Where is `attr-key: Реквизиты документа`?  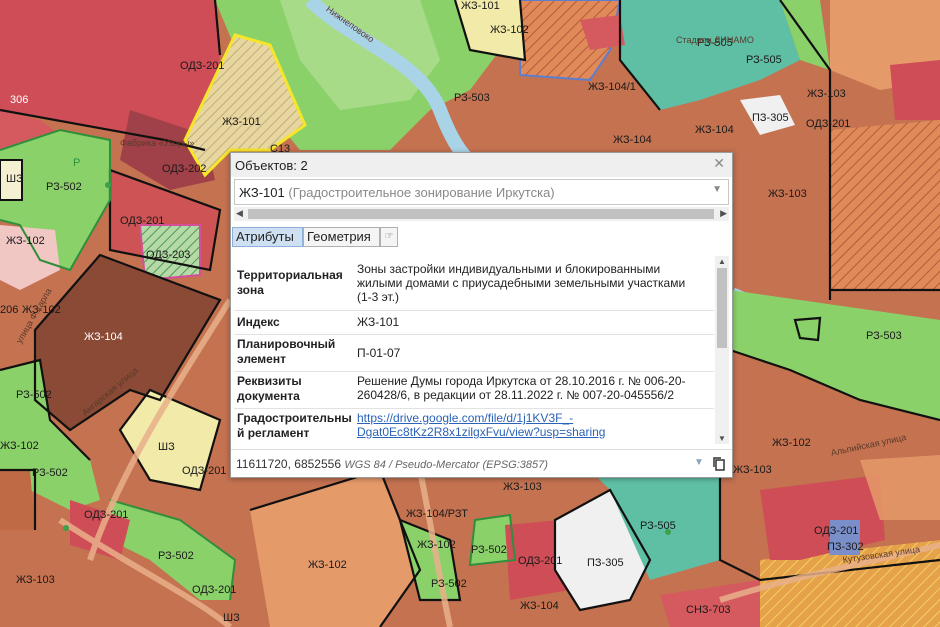
attr-key: Реквизиты документа is located at coordinates (269, 388).